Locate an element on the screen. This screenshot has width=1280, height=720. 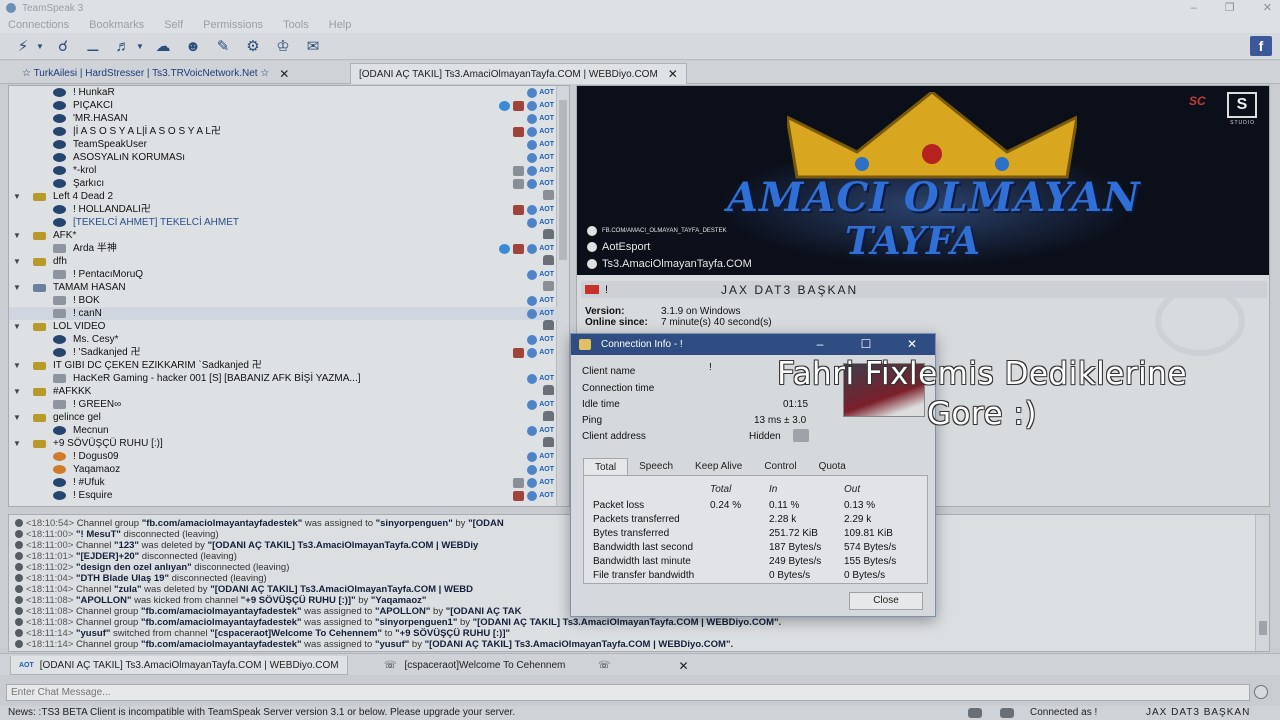
channel-row: ▼ gelince gel is located at coordinates (283, 417).